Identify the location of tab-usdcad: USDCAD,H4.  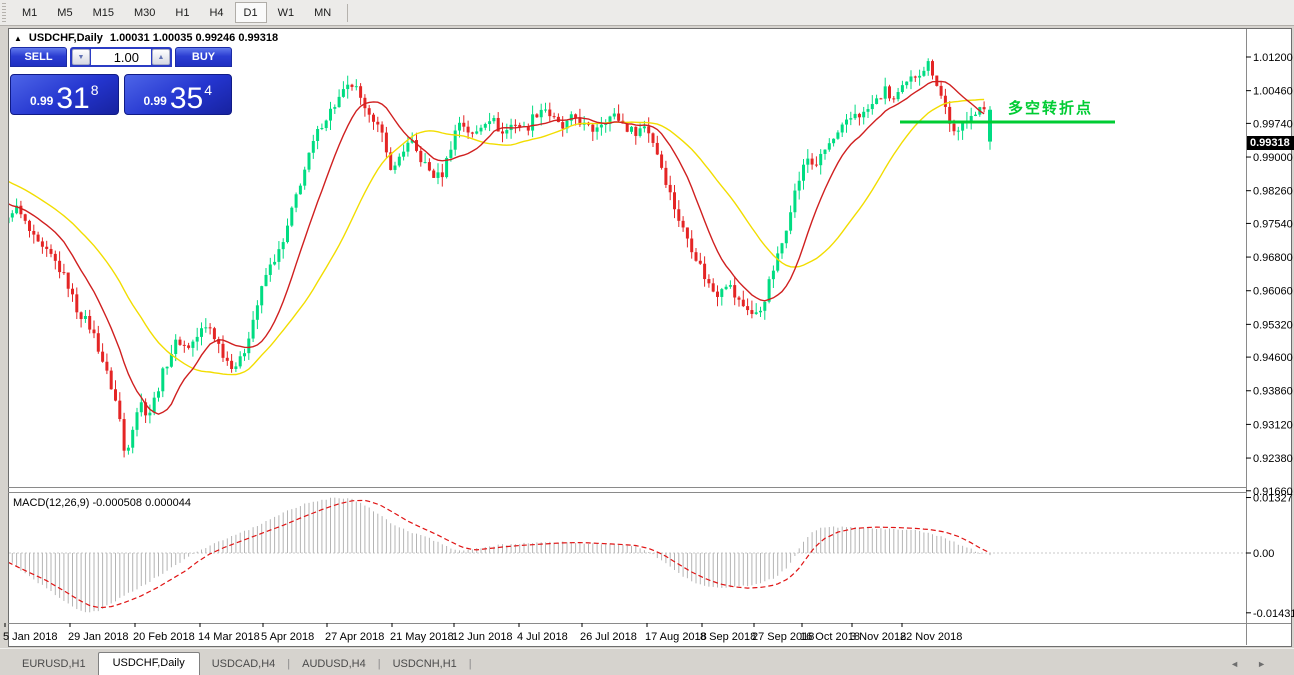
(244, 664).